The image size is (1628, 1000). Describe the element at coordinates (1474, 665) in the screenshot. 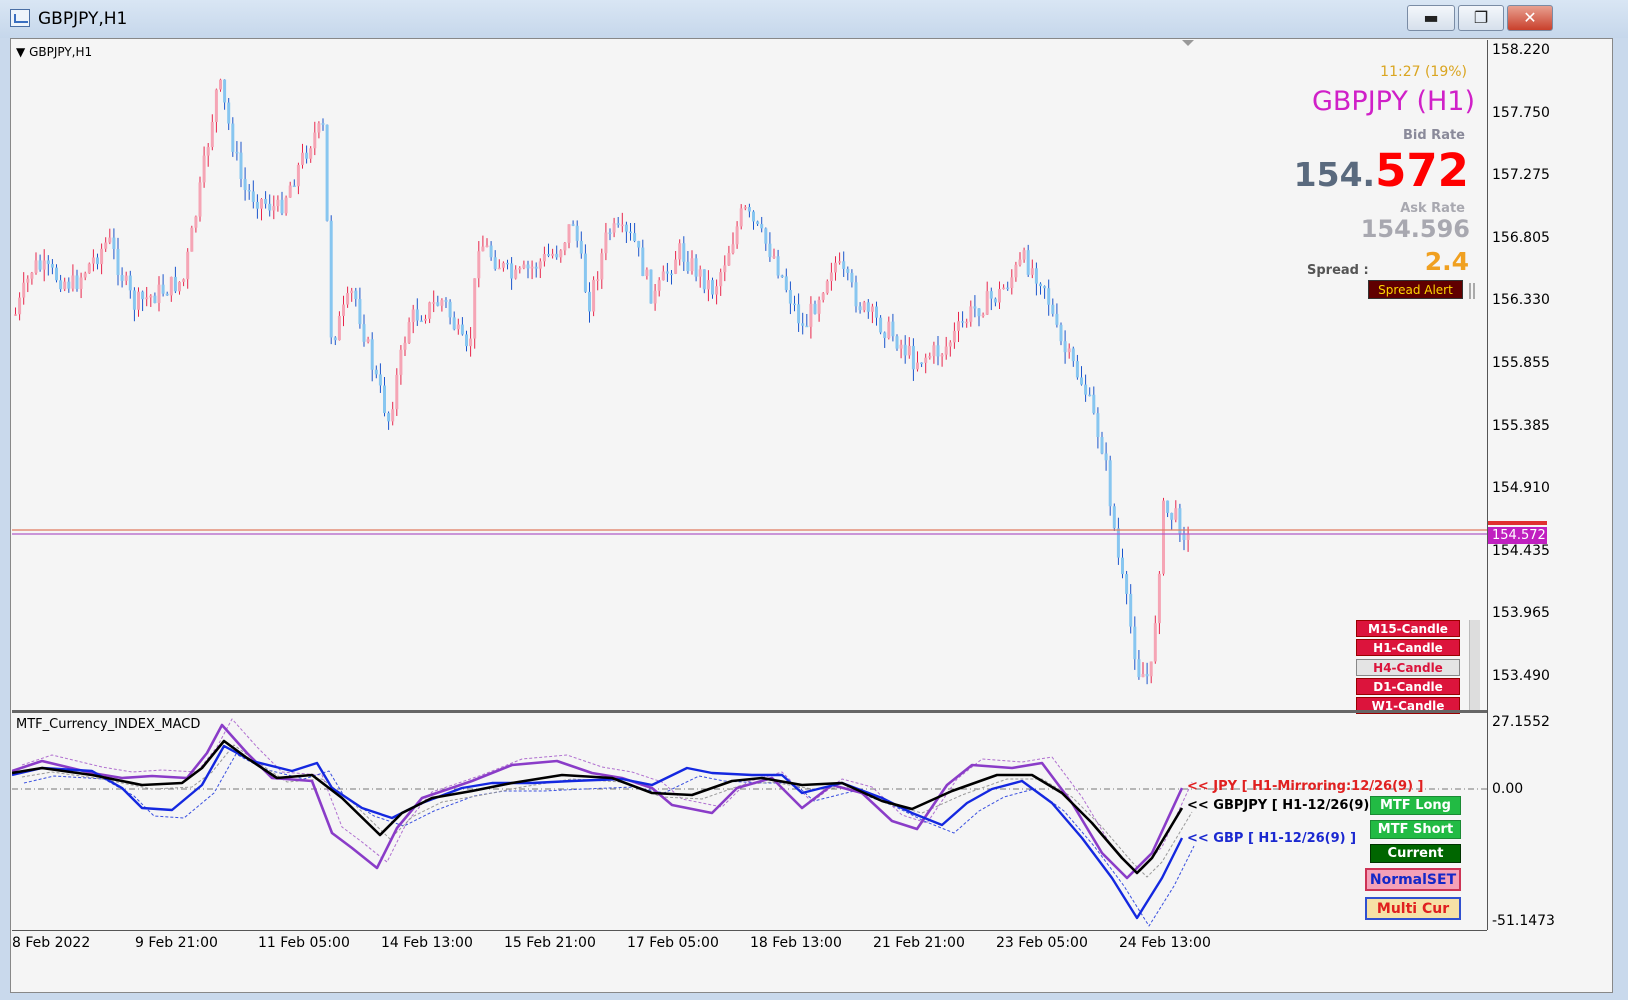

I see `panel-scrollbar` at that location.